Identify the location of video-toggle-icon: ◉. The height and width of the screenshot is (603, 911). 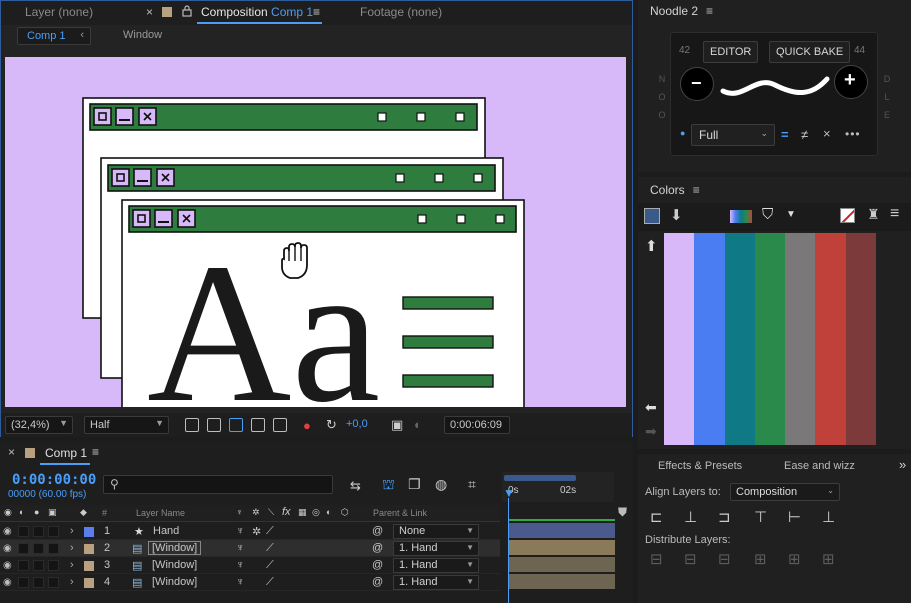
(8, 512).